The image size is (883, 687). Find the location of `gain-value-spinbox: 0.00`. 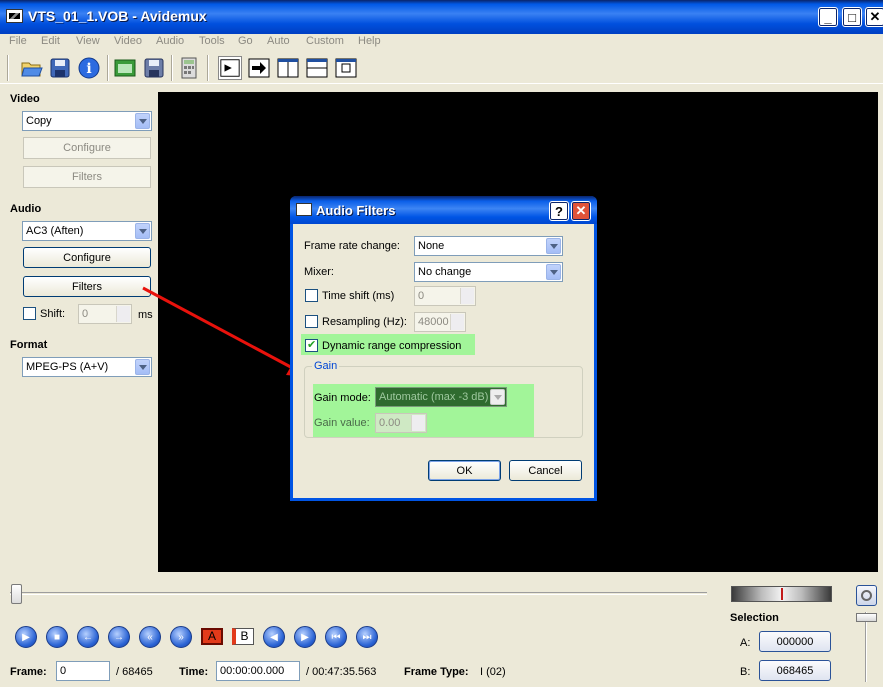

gain-value-spinbox: 0.00 is located at coordinates (401, 423).